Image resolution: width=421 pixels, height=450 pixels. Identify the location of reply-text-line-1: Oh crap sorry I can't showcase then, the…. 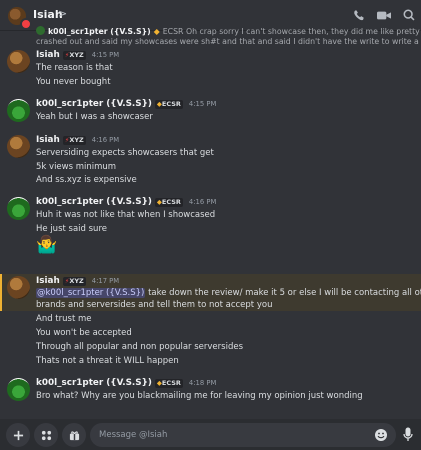
(303, 31).